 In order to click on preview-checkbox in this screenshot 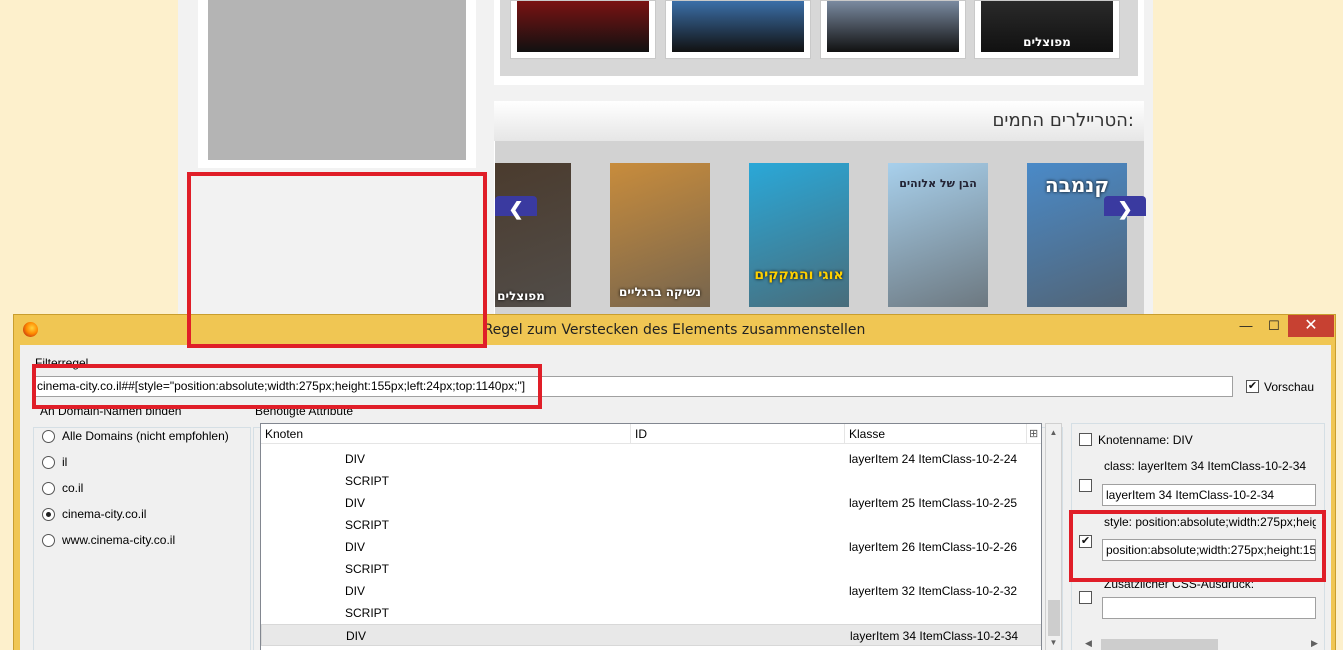, I will do `click(1252, 386)`.